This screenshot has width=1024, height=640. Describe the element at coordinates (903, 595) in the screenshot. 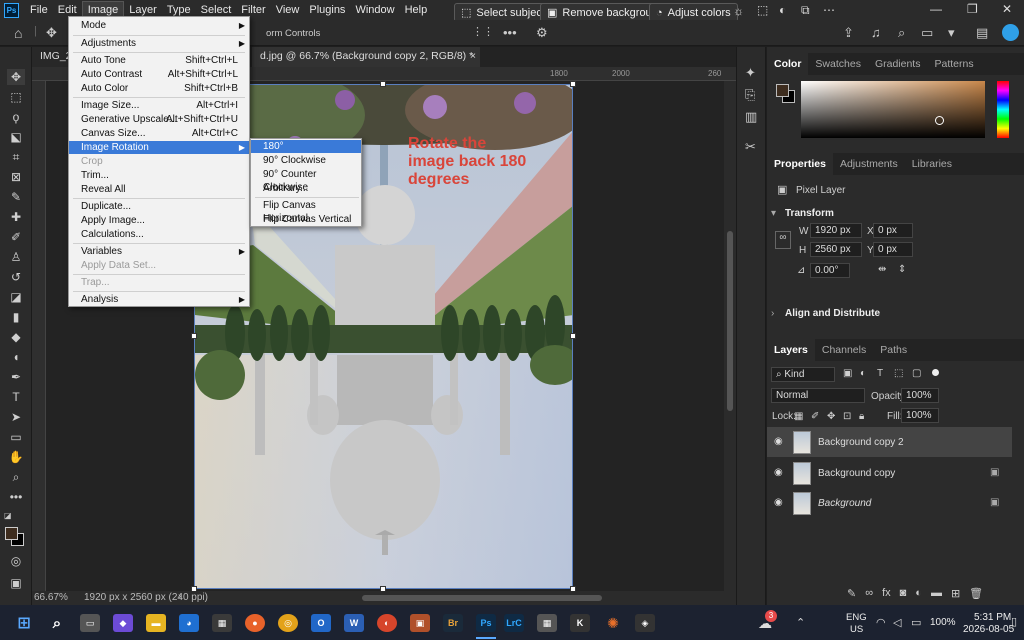

I see `layer-mask-icon: ◙` at that location.